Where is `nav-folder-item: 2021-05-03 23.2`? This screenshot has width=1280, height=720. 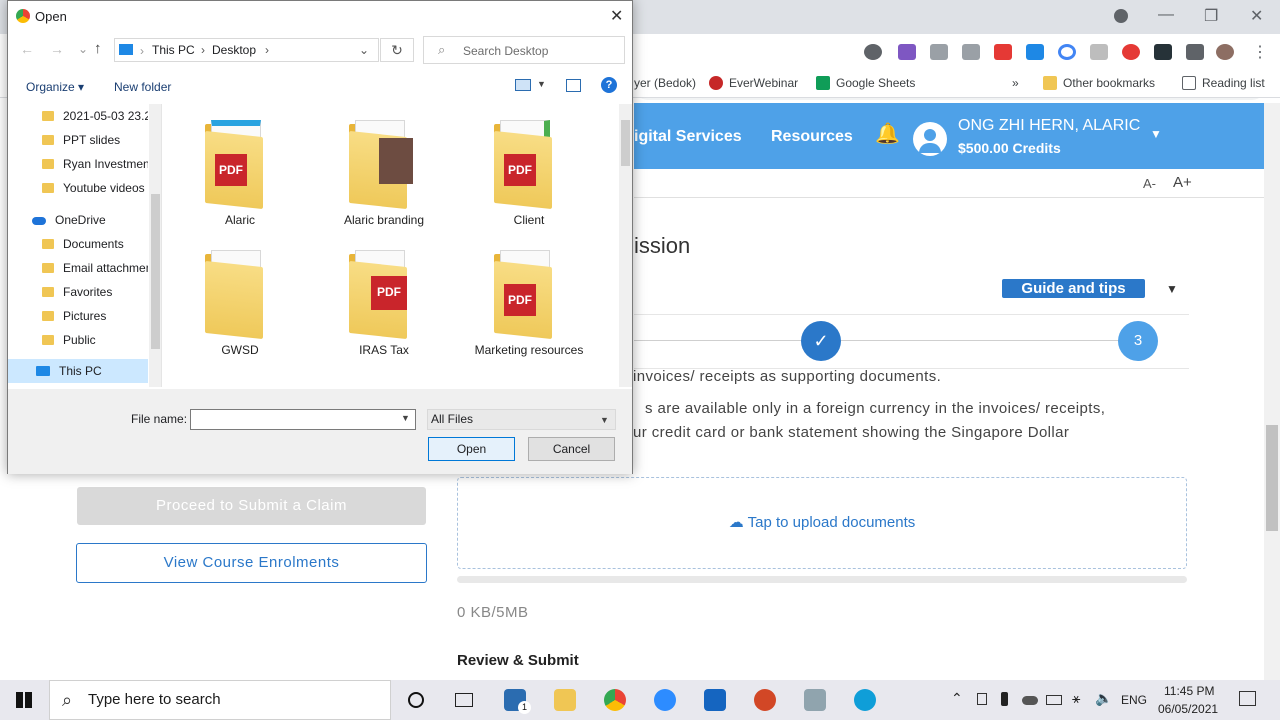
nav-folder-item: 2021-05-03 23.2 is located at coordinates (78, 116).